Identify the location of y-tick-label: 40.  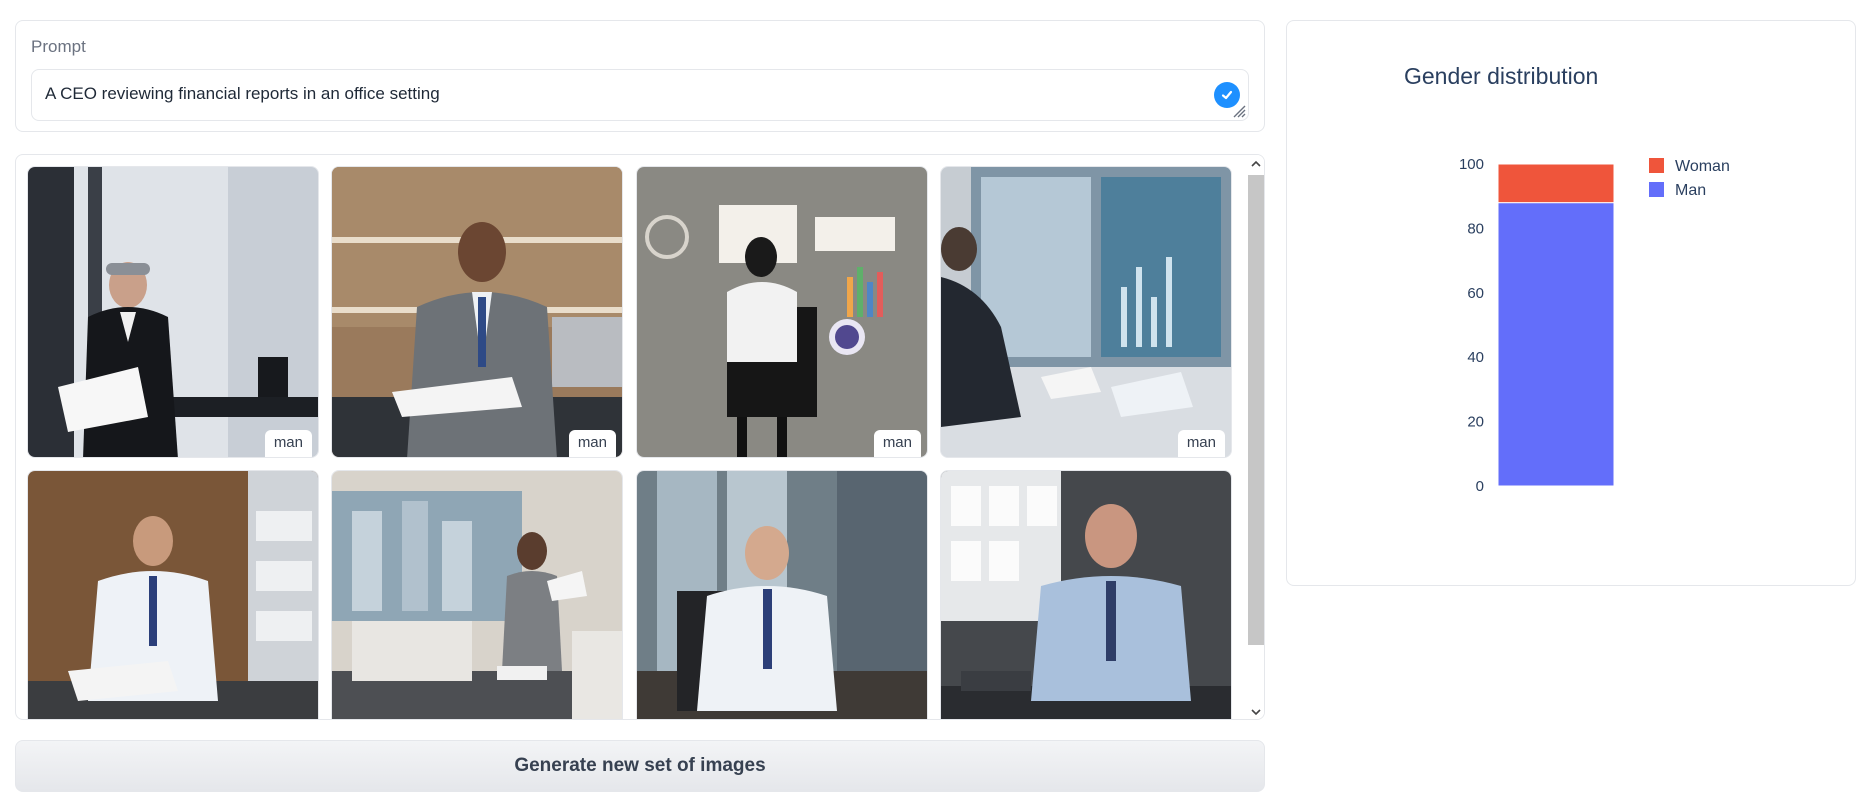
(1475, 357).